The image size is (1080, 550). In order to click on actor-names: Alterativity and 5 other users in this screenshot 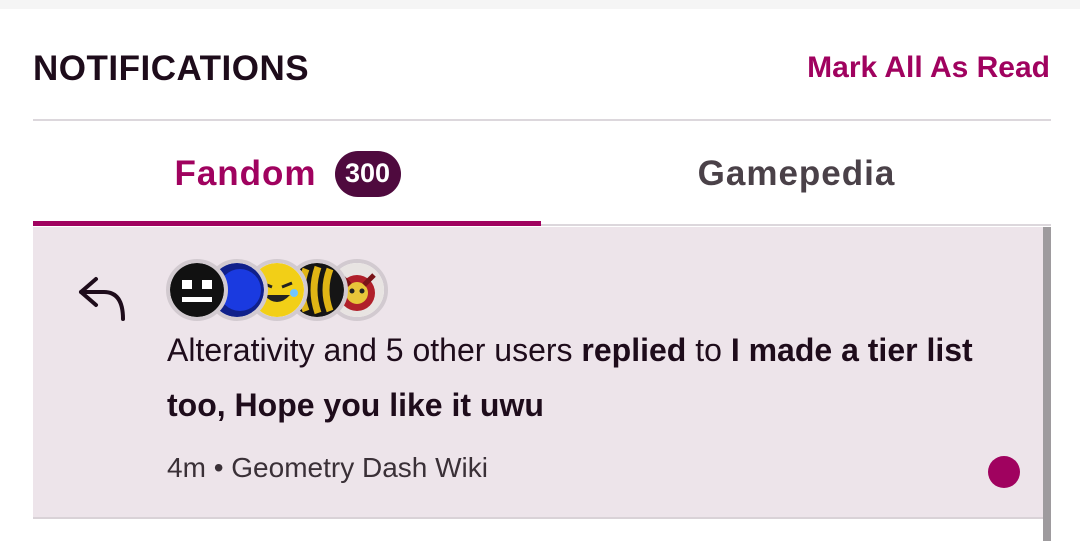, I will do `click(370, 350)`.